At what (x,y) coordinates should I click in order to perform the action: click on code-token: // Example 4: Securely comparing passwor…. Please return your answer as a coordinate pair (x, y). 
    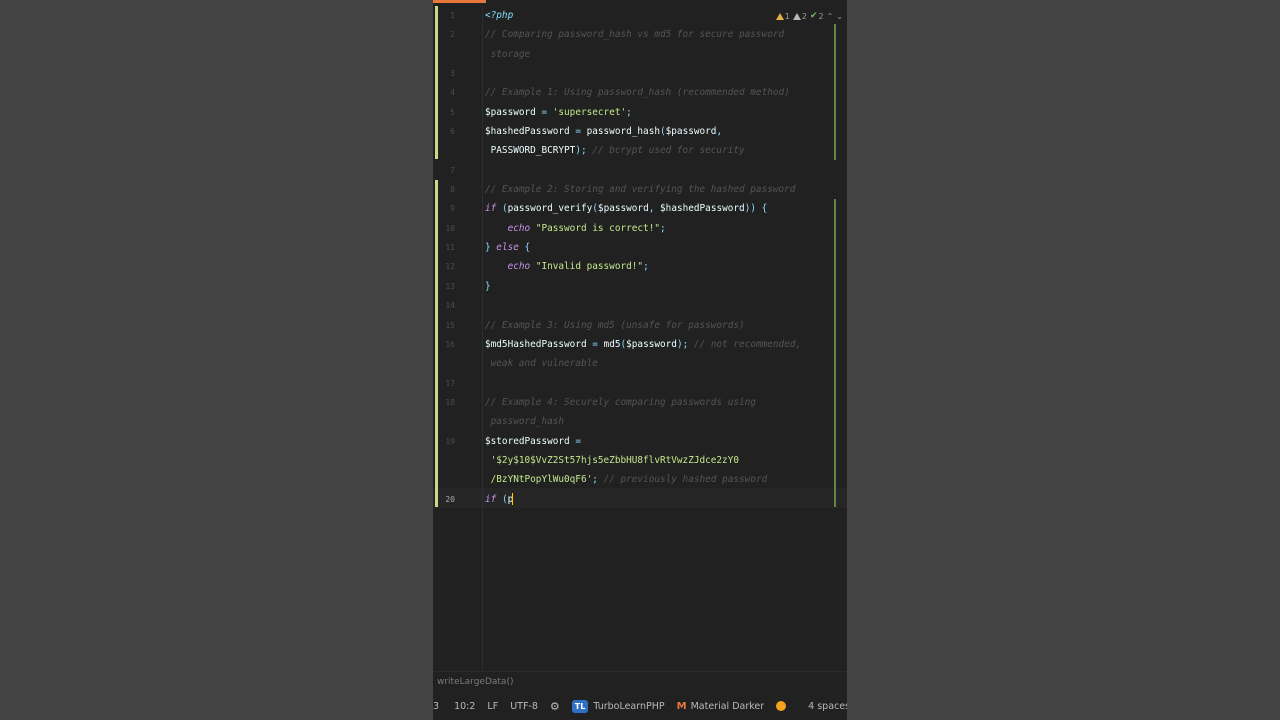
    Looking at the image, I should click on (620, 402).